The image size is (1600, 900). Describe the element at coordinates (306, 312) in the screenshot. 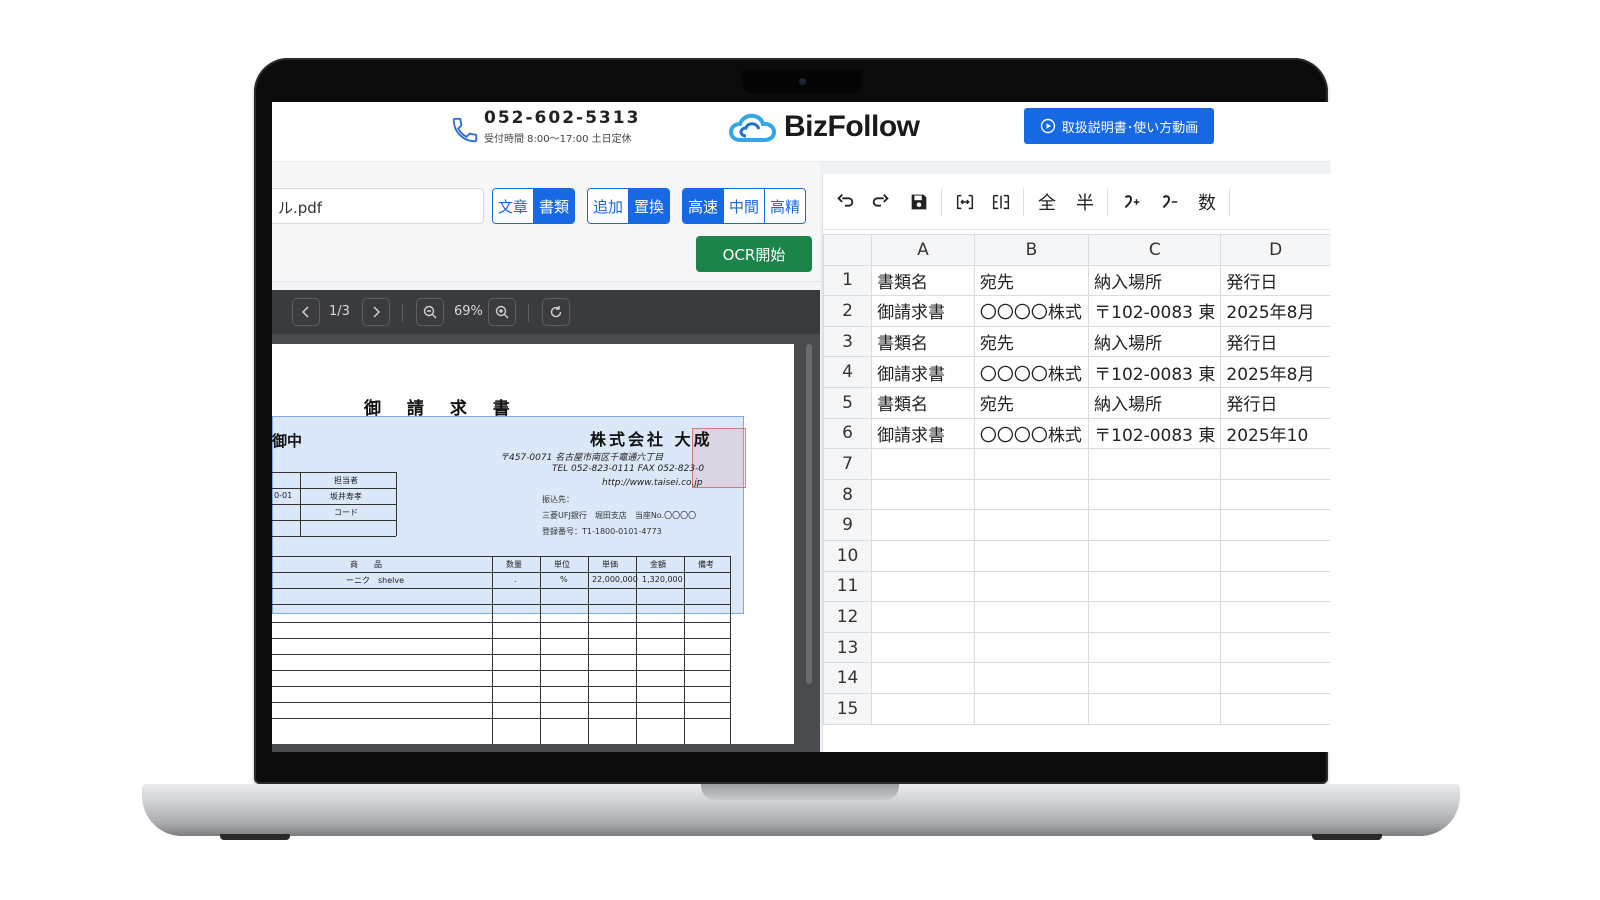

I see `prev-page-button` at that location.